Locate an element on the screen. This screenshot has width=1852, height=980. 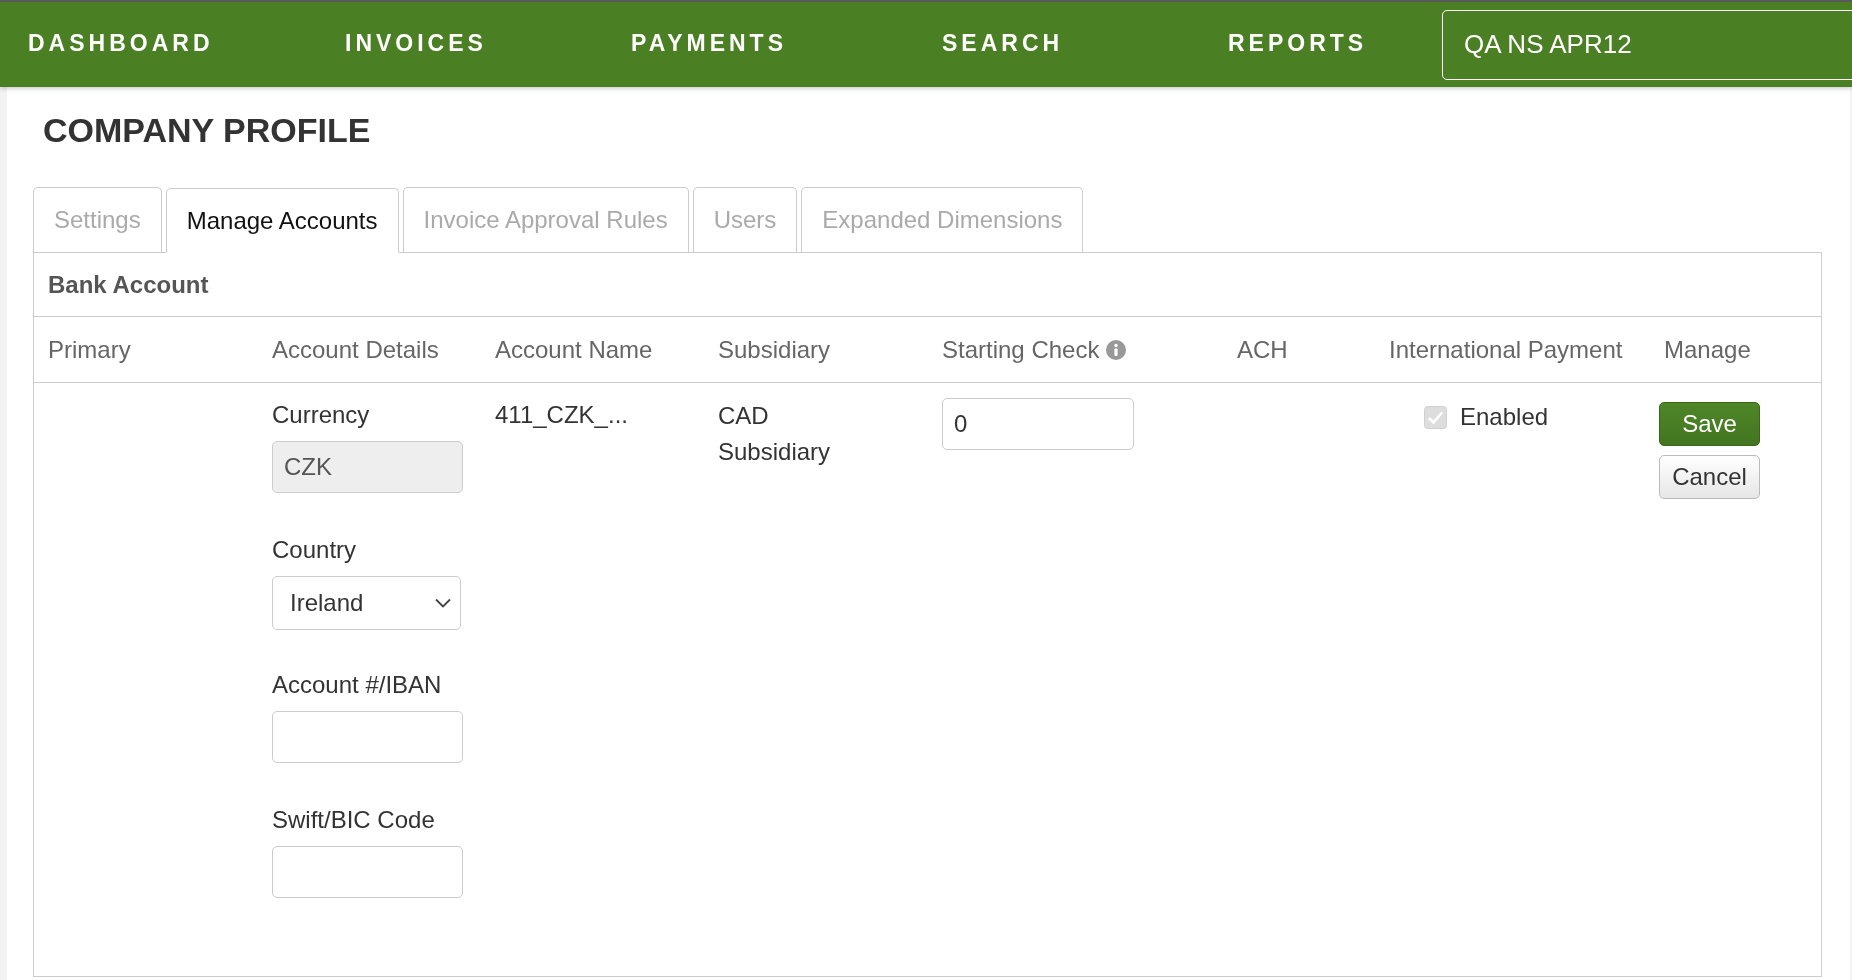
column-header: Account Name is located at coordinates (574, 349).